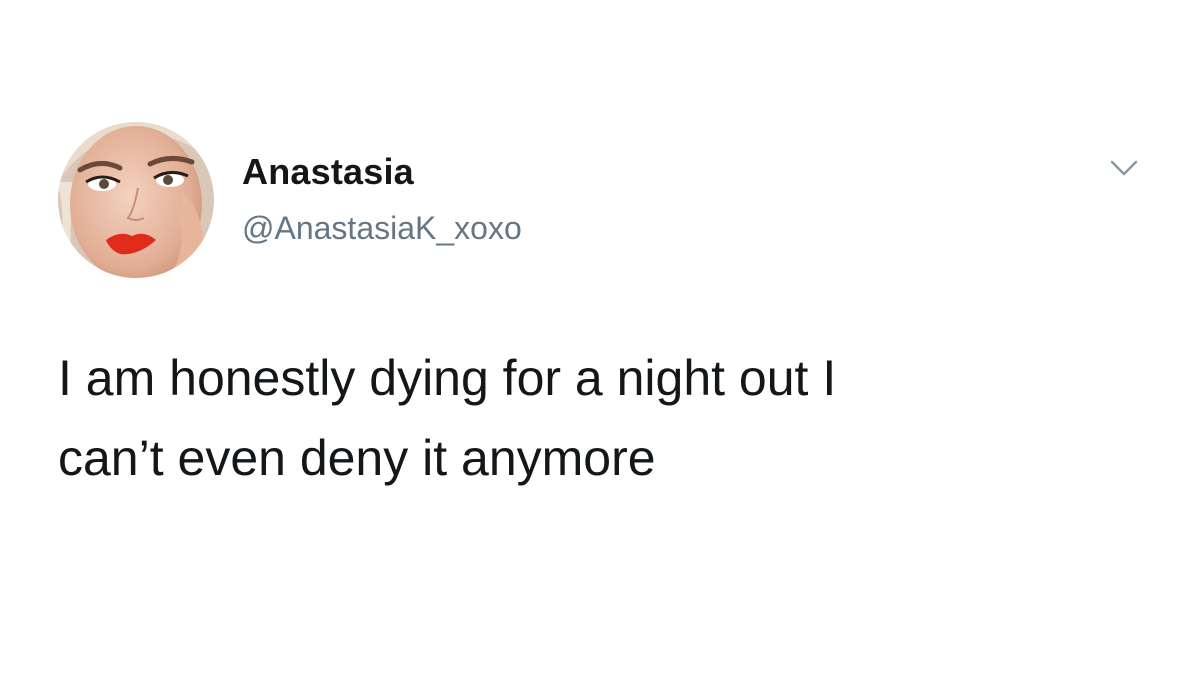  What do you see at coordinates (447, 378) in the screenshot?
I see `tweet-text-line-1: I am honestly dying for a night out I` at bounding box center [447, 378].